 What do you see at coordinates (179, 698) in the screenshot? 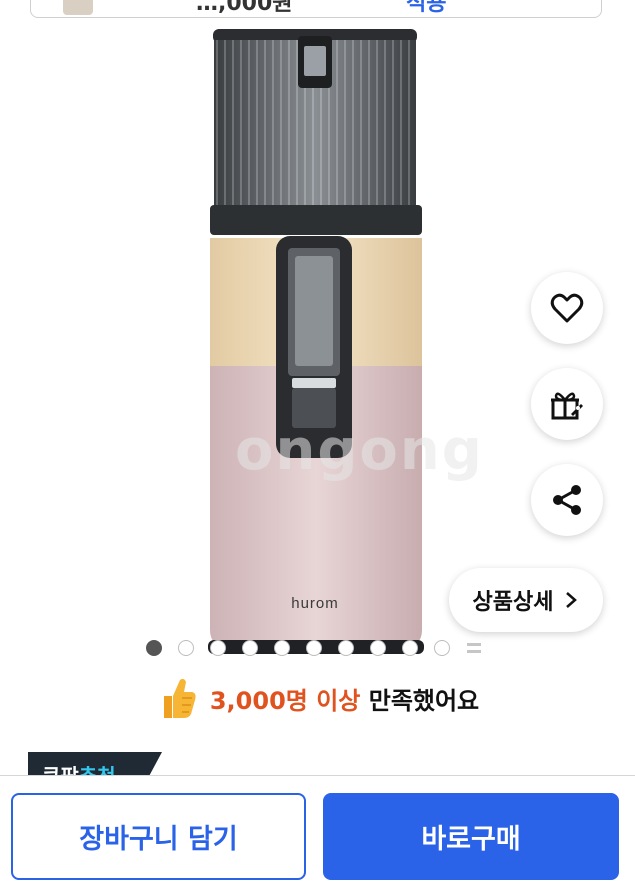
I see `thumbs-up-icon` at bounding box center [179, 698].